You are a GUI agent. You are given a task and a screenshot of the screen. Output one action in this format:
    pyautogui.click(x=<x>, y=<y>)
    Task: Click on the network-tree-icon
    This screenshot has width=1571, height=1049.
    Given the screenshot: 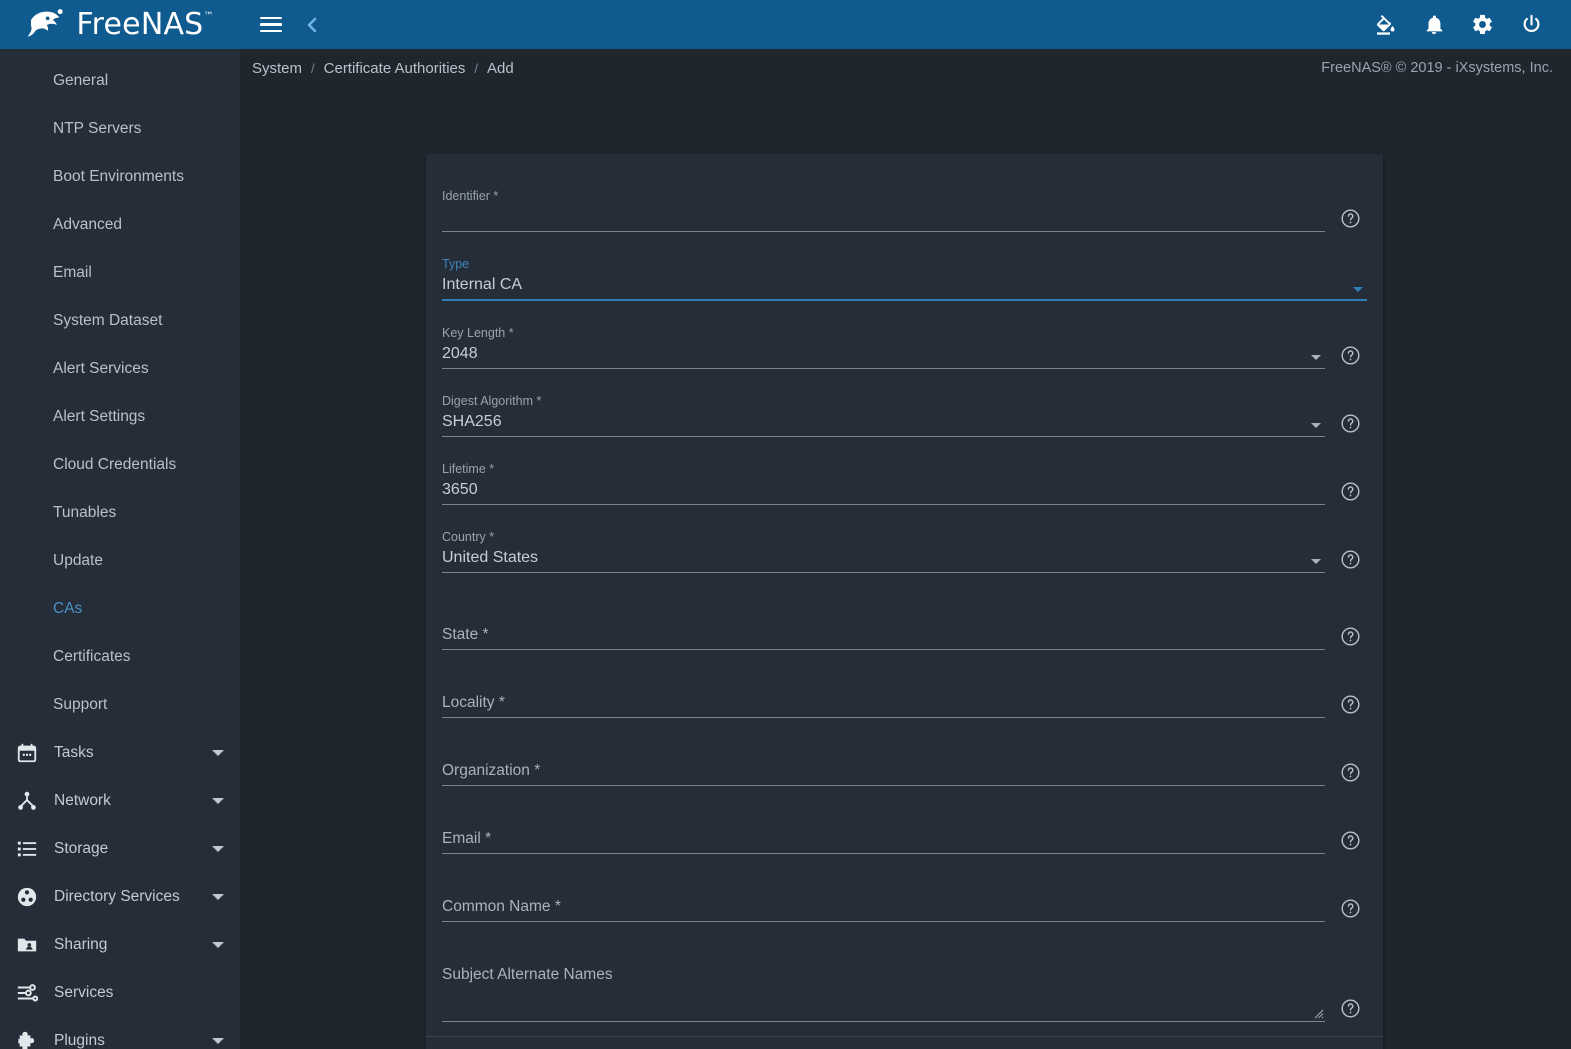 What is the action you would take?
    pyautogui.click(x=27, y=801)
    